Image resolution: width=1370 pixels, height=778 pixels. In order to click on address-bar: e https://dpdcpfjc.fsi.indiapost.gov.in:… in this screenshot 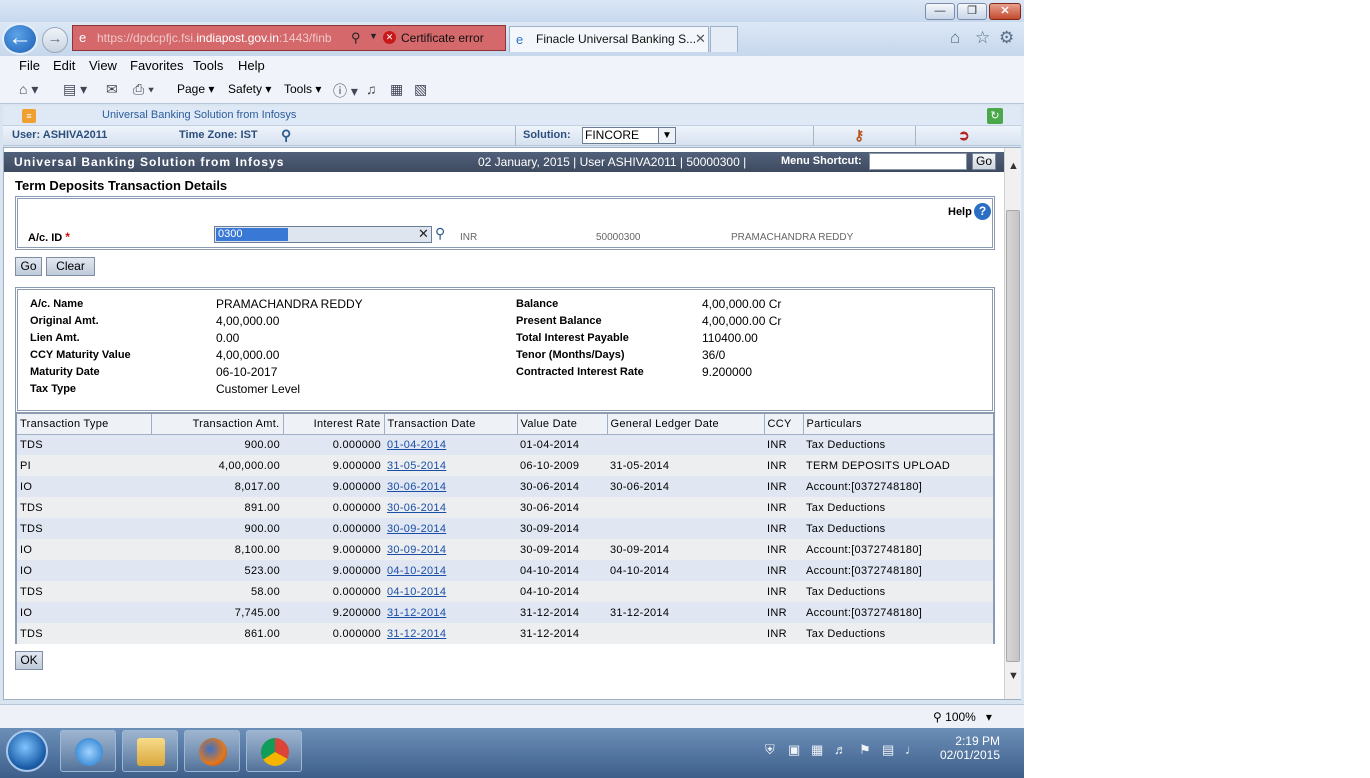, I will do `click(322, 38)`.